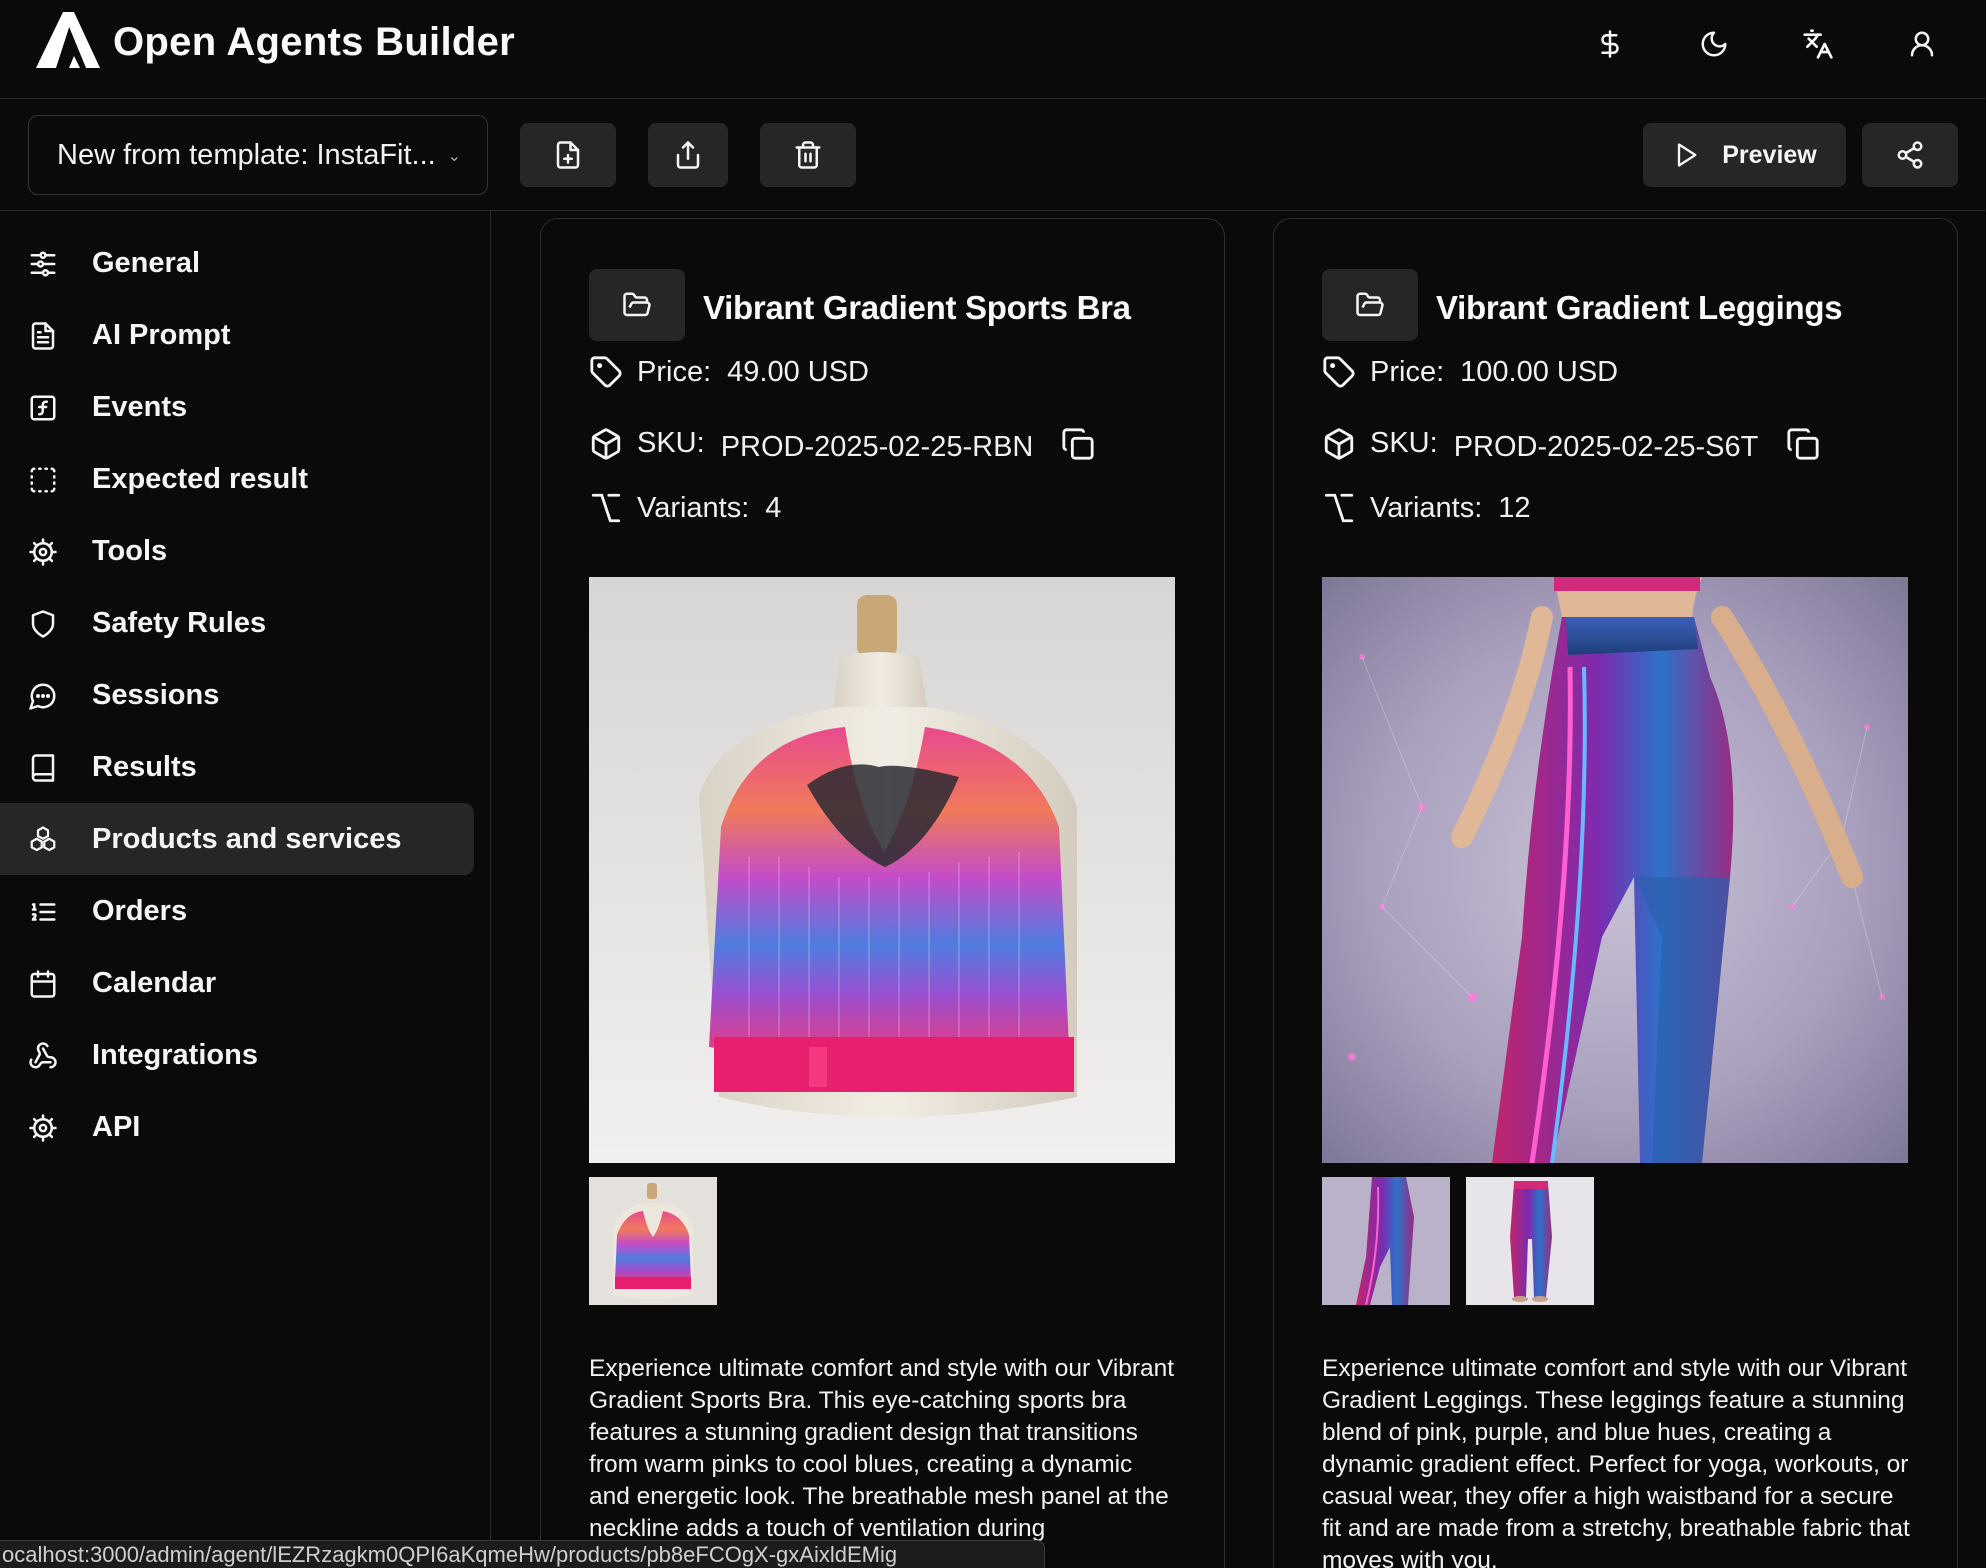  I want to click on sku-row: SKU: PROD-2025-02-25-RBN, so click(842, 443).